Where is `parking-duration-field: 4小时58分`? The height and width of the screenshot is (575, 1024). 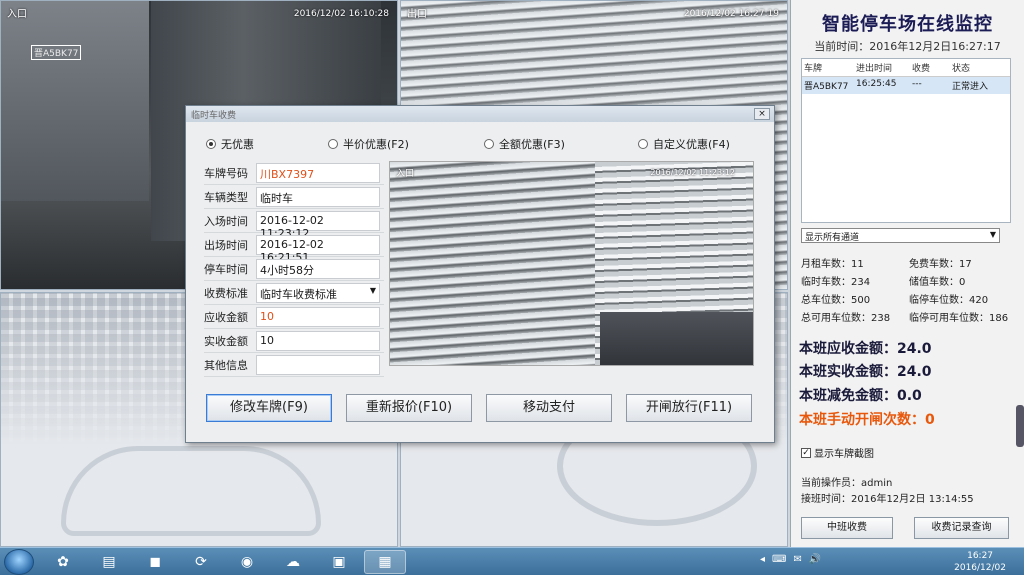 parking-duration-field: 4小时58分 is located at coordinates (318, 268).